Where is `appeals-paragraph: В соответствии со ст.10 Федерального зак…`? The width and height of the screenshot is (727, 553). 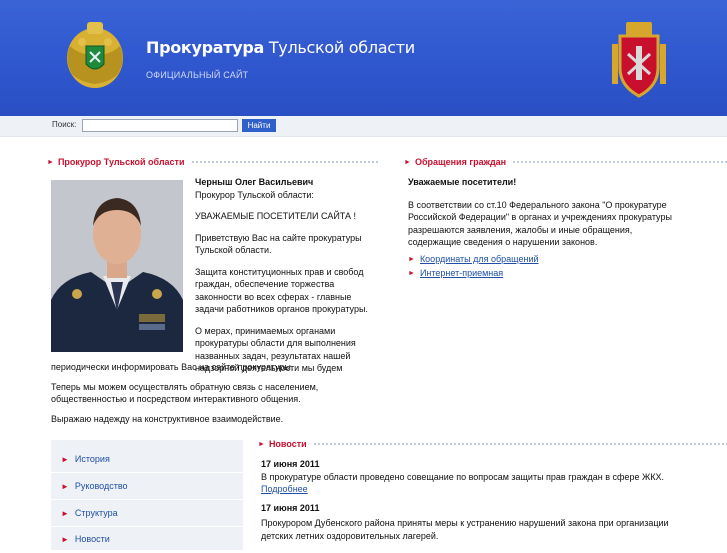
appeals-paragraph: В соответствии со ст.10 Федерального зак… is located at coordinates (540, 223).